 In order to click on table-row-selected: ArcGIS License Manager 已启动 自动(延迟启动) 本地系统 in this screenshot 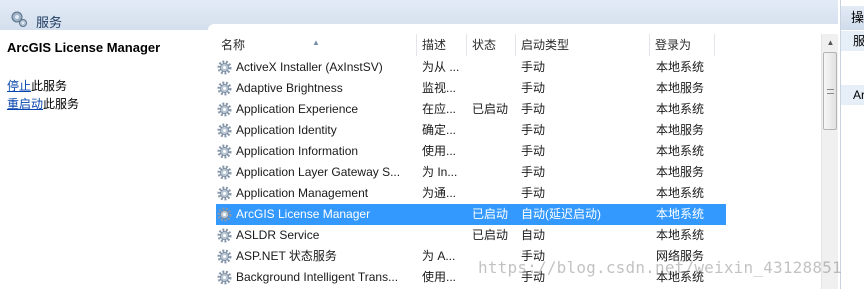, I will do `click(471, 214)`.